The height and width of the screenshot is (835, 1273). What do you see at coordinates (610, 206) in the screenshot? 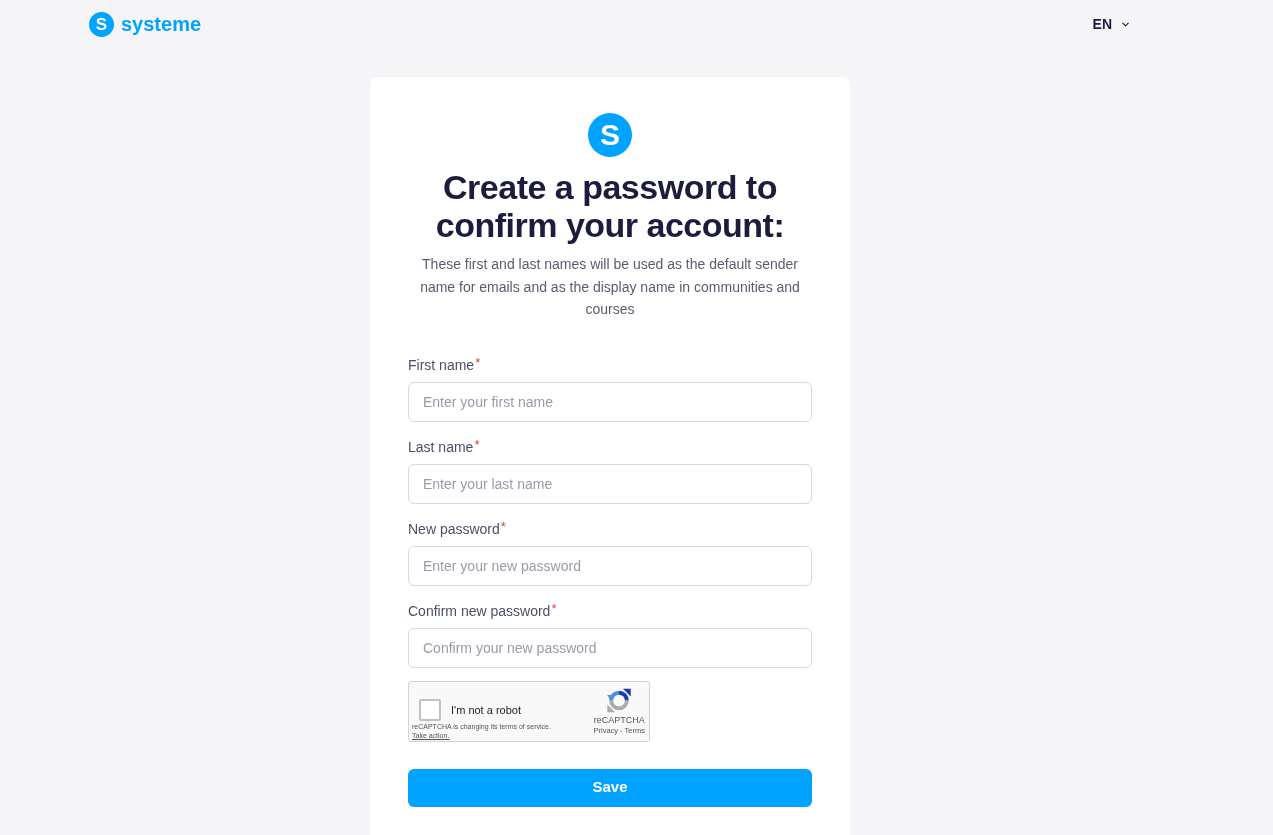
I see `form-title: Create a password to confirm your account:` at bounding box center [610, 206].